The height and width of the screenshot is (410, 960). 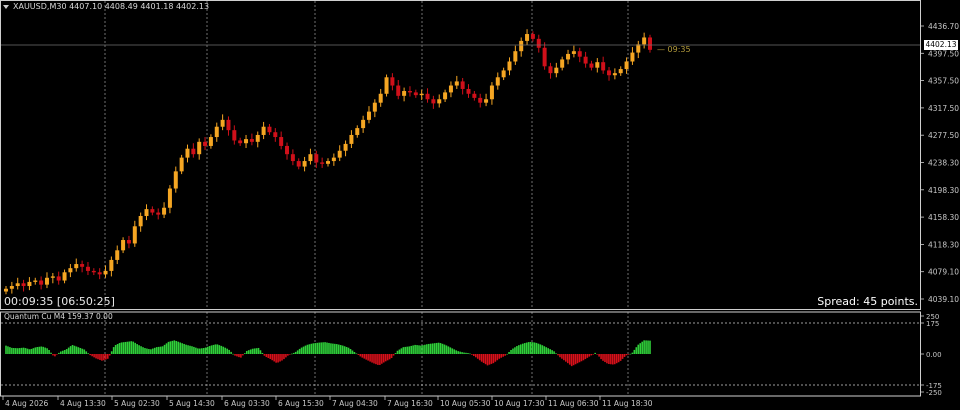 What do you see at coordinates (932, 324) in the screenshot?
I see `indicator-tick-label: 175` at bounding box center [932, 324].